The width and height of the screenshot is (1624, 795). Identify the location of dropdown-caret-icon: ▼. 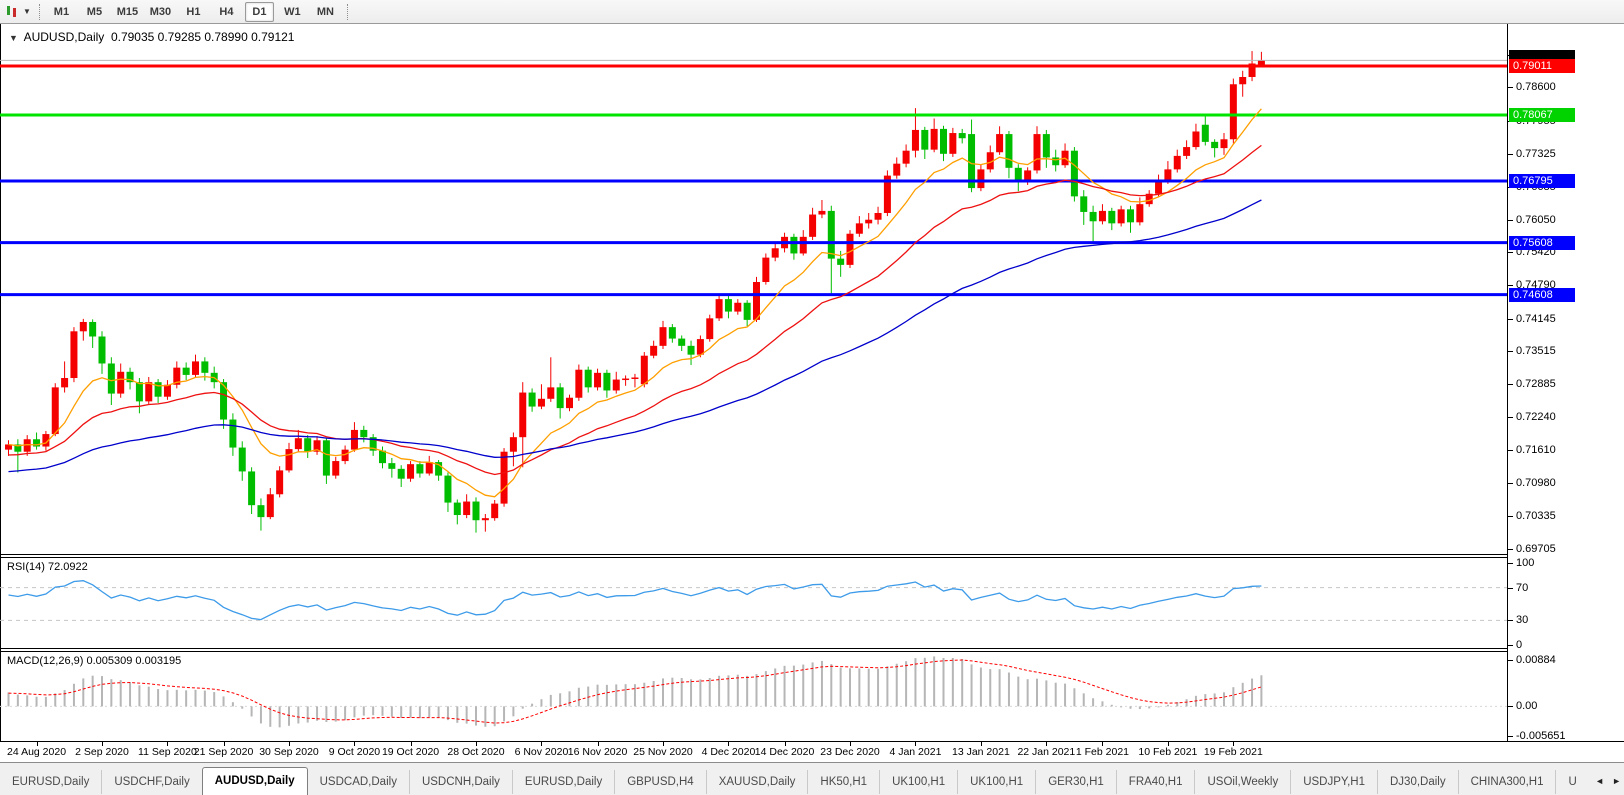
(27, 11).